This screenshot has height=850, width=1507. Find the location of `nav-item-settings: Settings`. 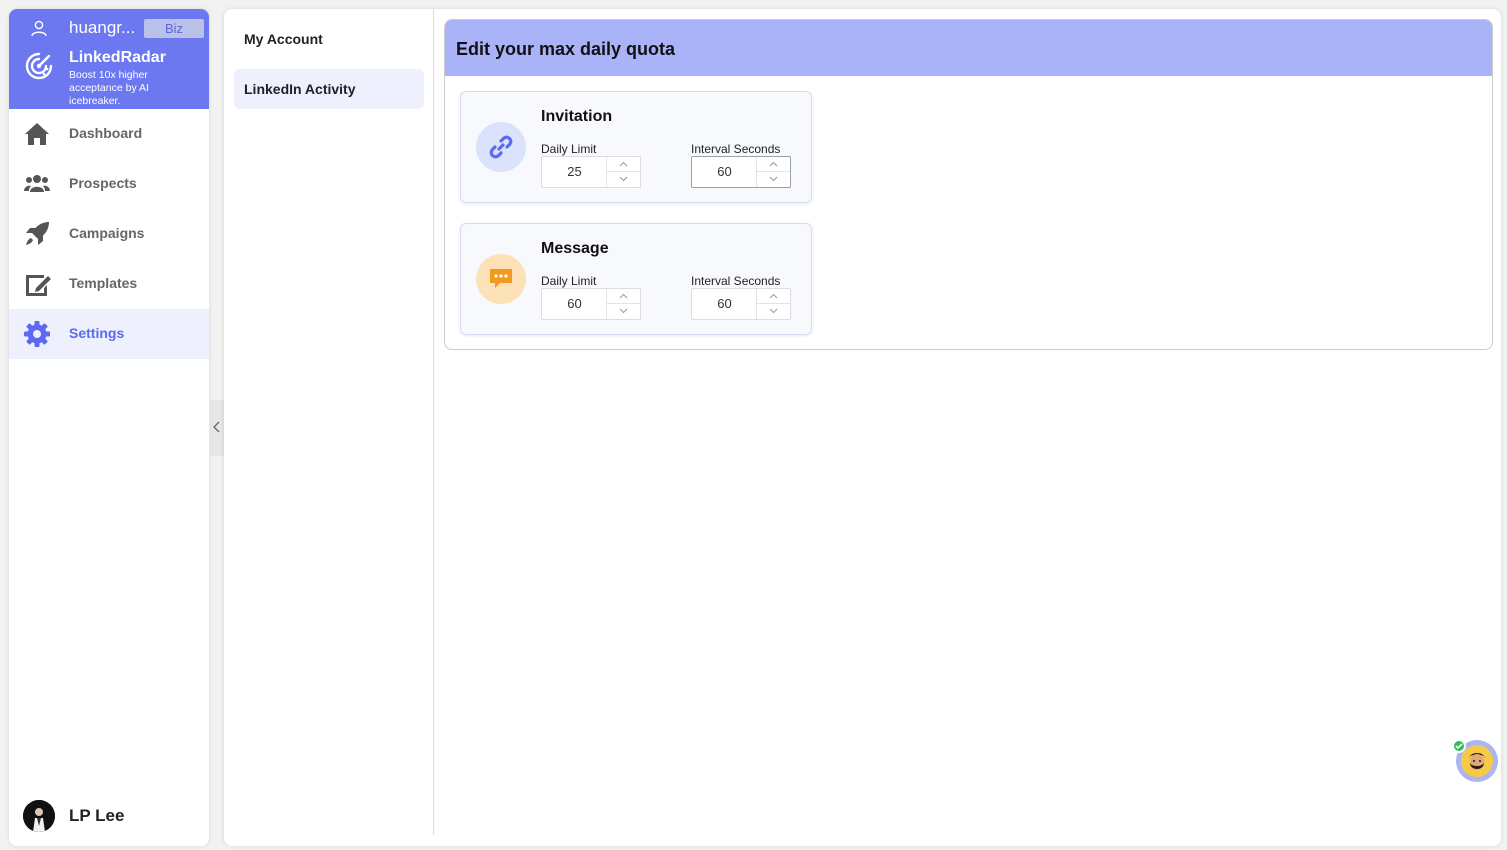

nav-item-settings: Settings is located at coordinates (109, 334).